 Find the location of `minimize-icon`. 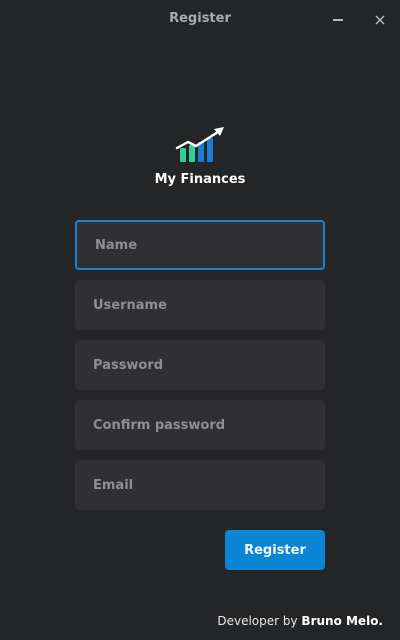

minimize-icon is located at coordinates (338, 20).